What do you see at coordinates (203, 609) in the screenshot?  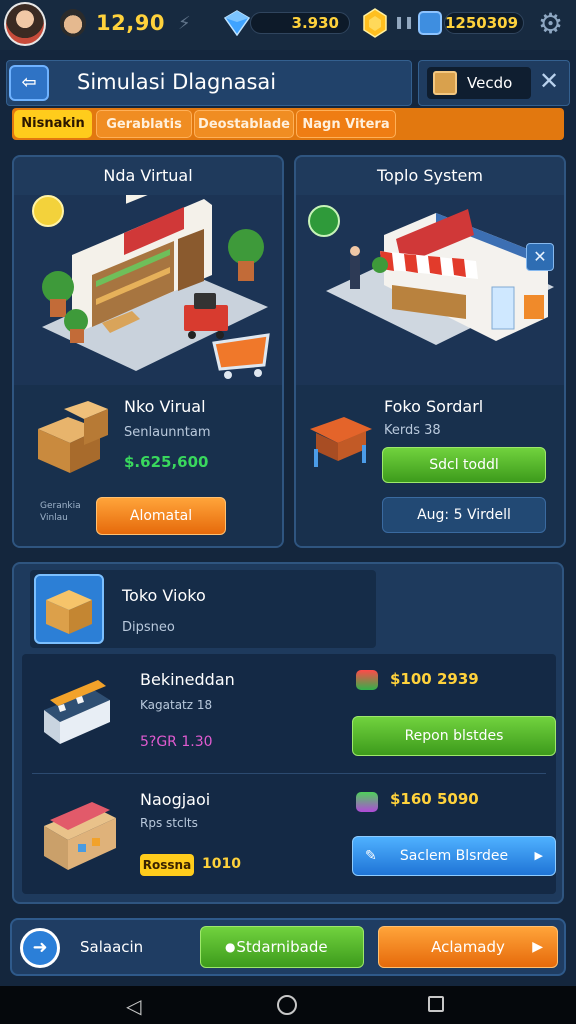 I see `package-header: Toko Vioko Dipsneo` at bounding box center [203, 609].